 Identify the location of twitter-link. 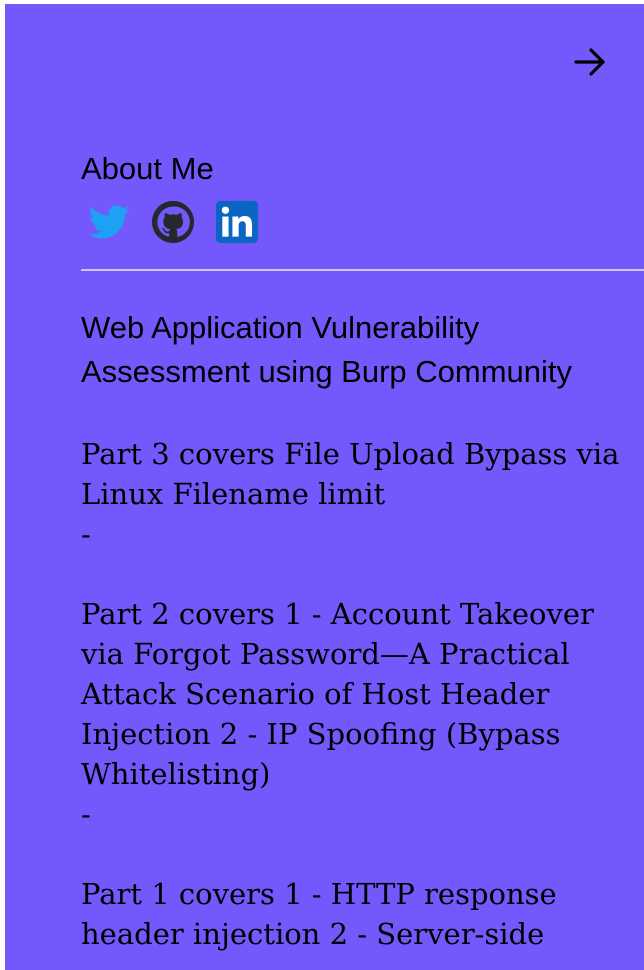
(109, 222).